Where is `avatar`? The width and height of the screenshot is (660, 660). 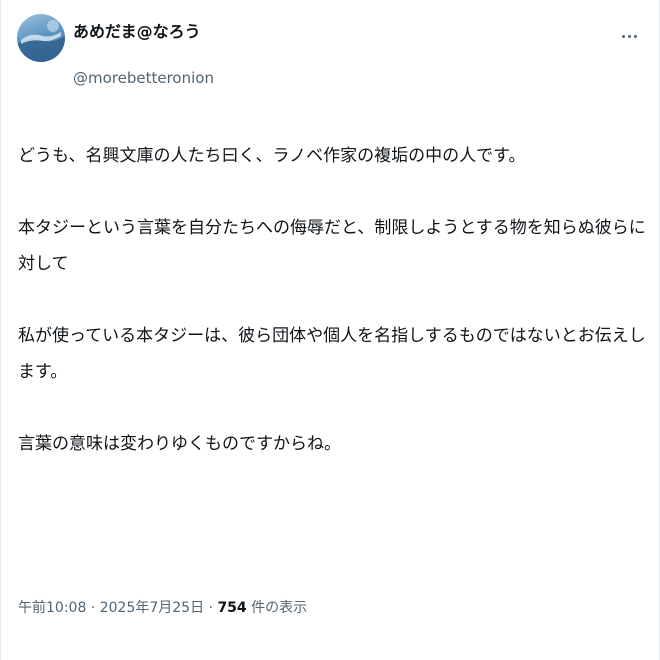 avatar is located at coordinates (41, 38).